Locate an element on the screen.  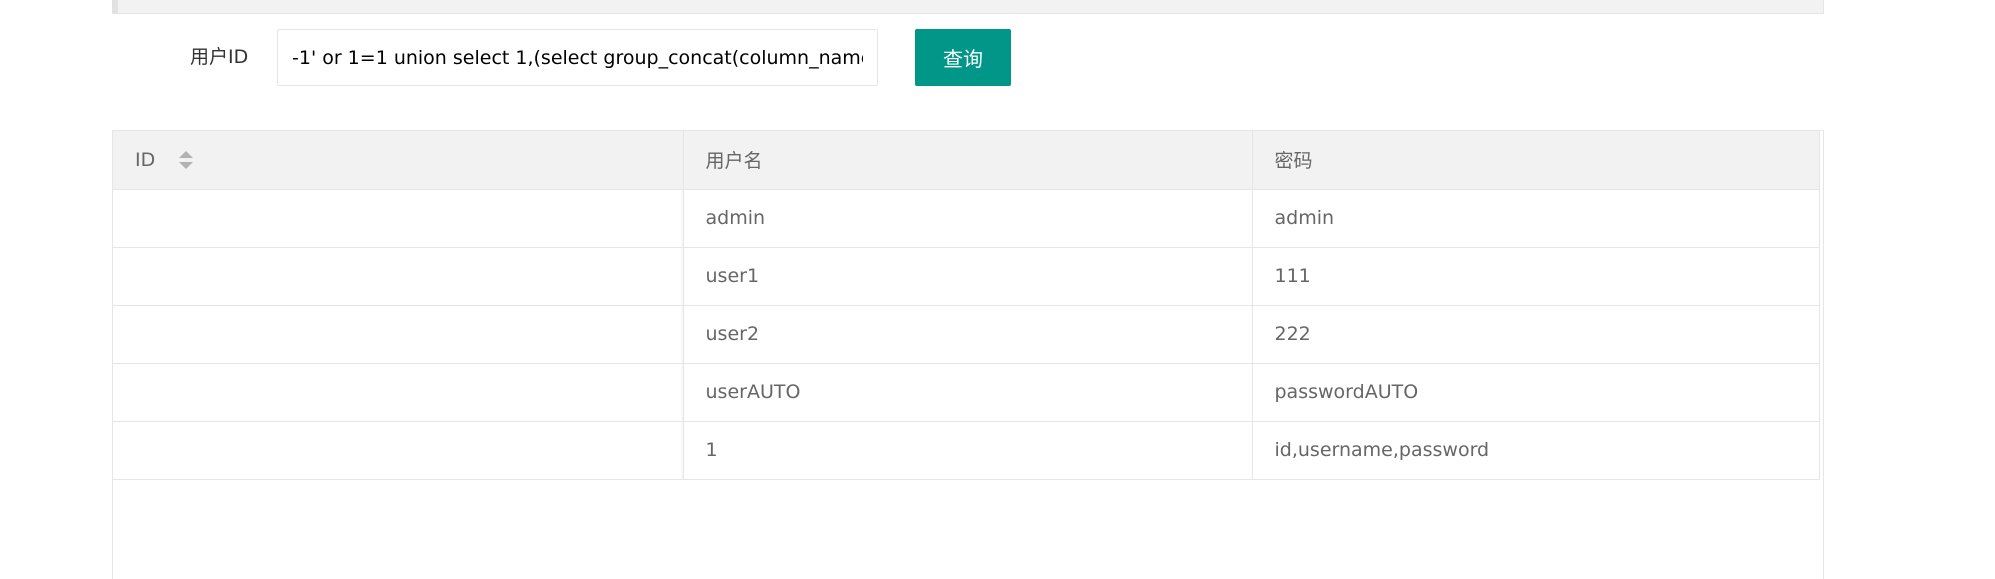
table-row: 1 id,username,password is located at coordinates (966, 450).